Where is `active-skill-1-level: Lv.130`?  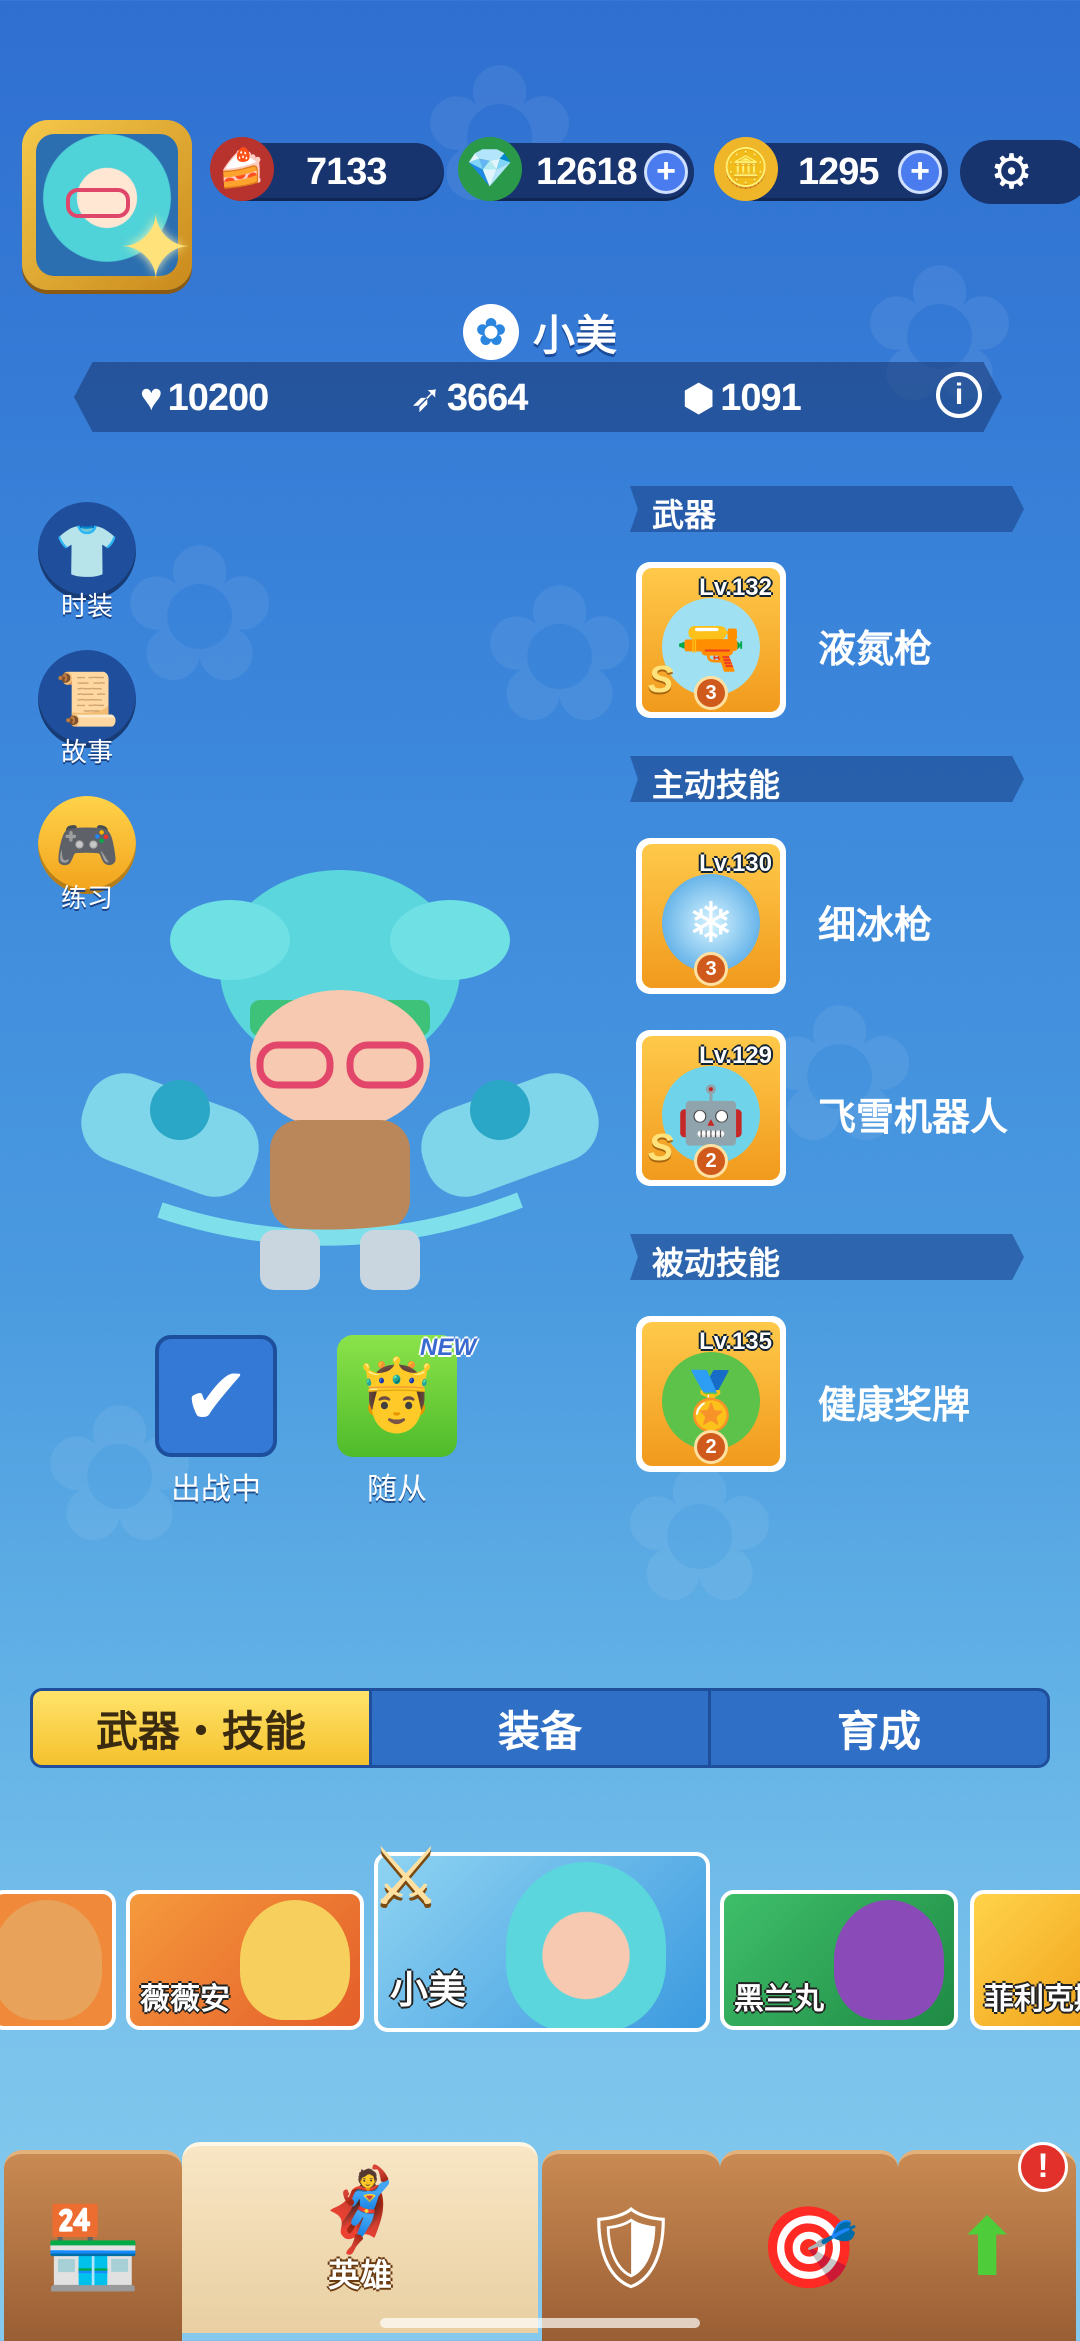 active-skill-1-level: Lv.130 is located at coordinates (735, 863).